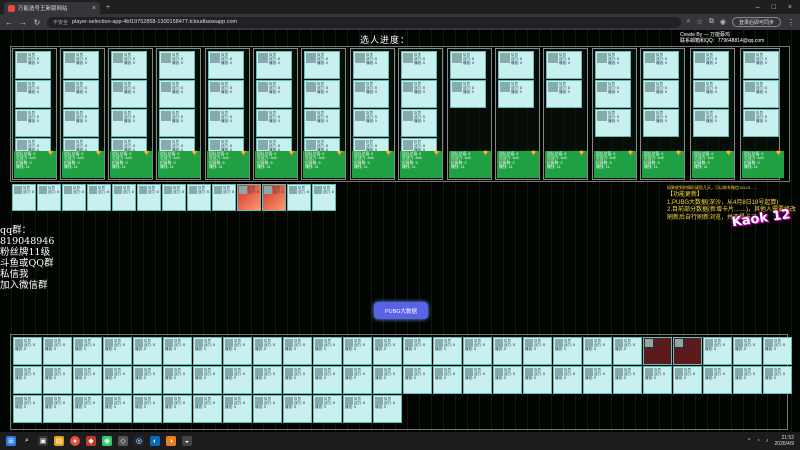  Describe the element at coordinates (774, 7) in the screenshot. I see `maximize-icon: □` at that location.